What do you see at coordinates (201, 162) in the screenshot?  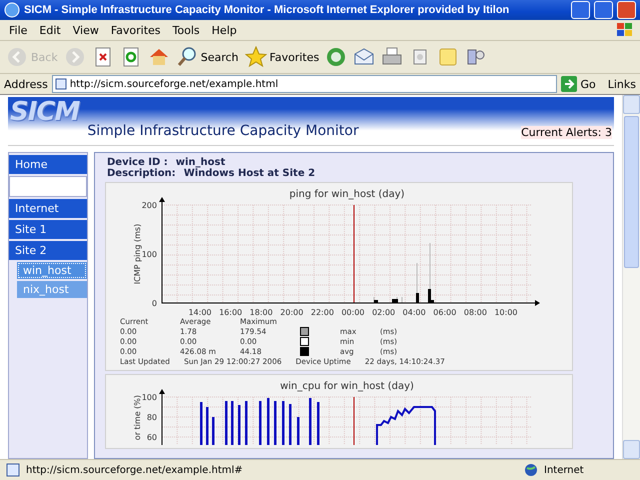 I see `device-id: win_host` at bounding box center [201, 162].